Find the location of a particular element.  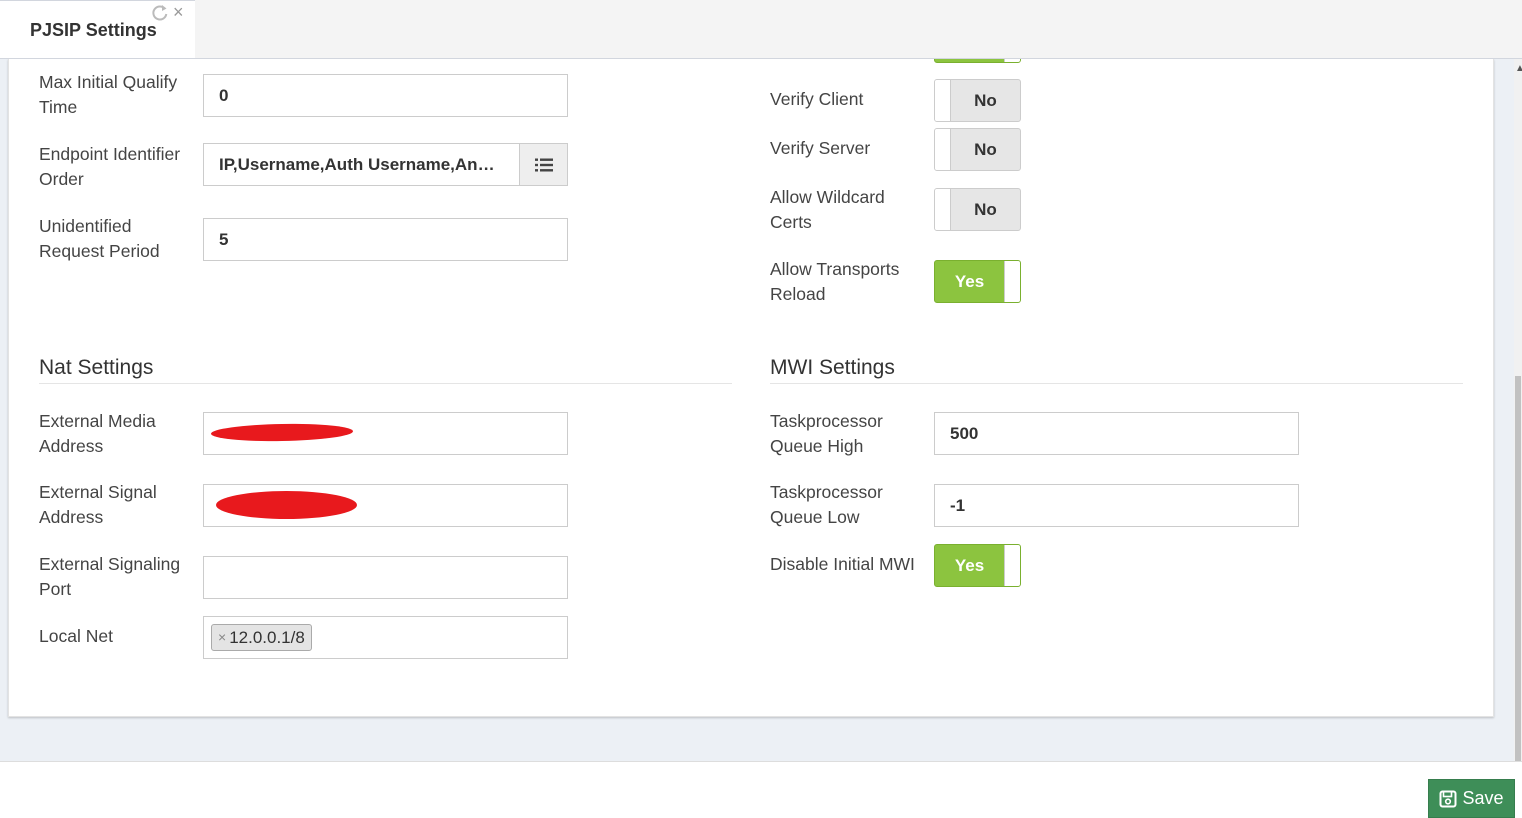

external-signaling-port-label: External Signaling Port is located at coordinates (110, 576).